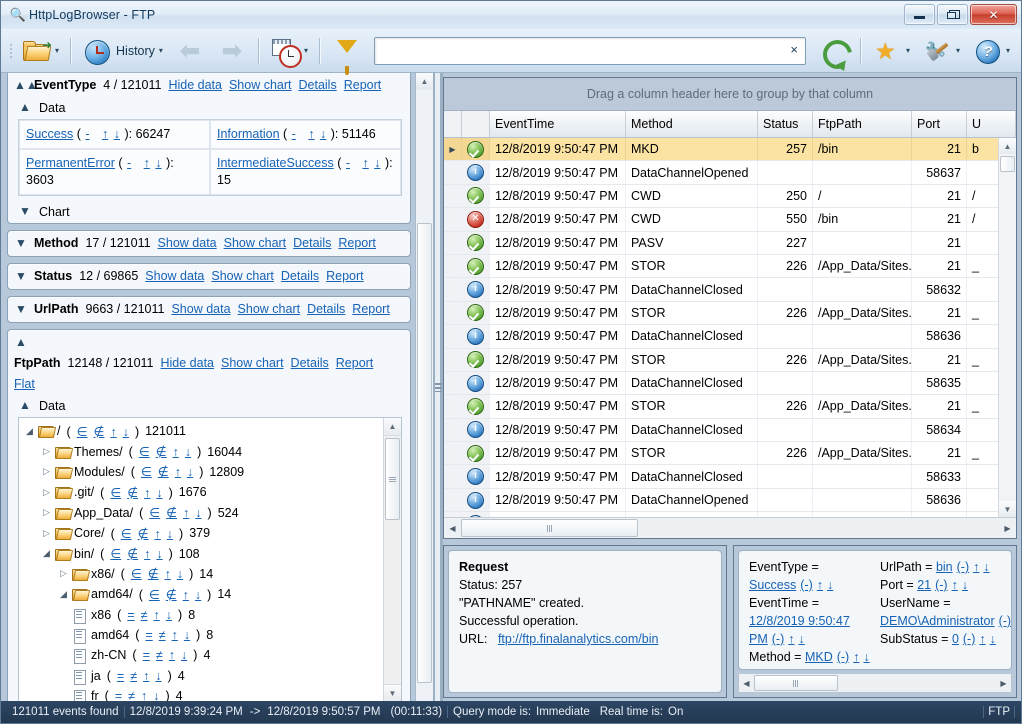  I want to click on column-header-ftppath: FtpPath, so click(862, 124).